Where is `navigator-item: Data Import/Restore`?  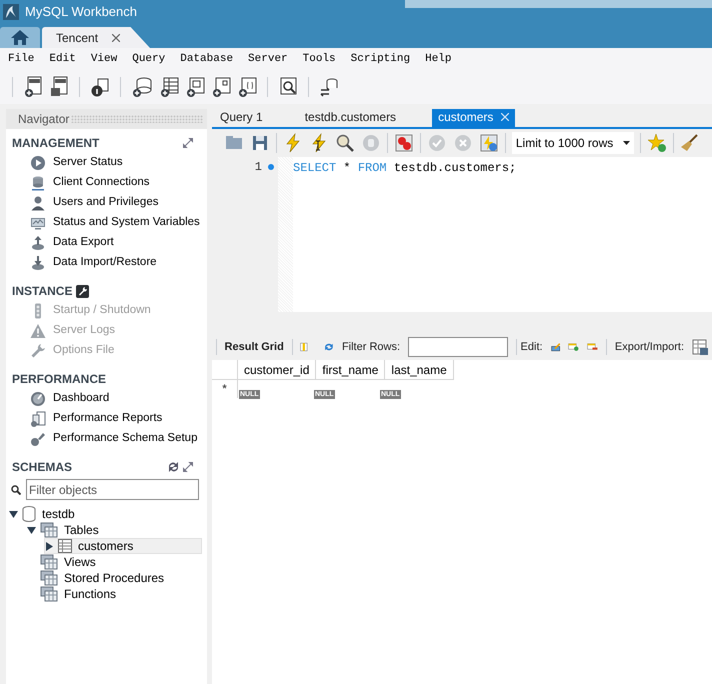 navigator-item: Data Import/Restore is located at coordinates (105, 263).